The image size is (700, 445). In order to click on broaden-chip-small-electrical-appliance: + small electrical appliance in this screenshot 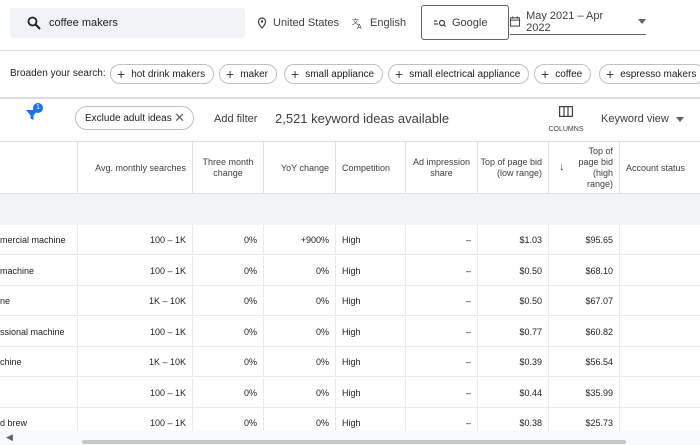, I will do `click(459, 74)`.